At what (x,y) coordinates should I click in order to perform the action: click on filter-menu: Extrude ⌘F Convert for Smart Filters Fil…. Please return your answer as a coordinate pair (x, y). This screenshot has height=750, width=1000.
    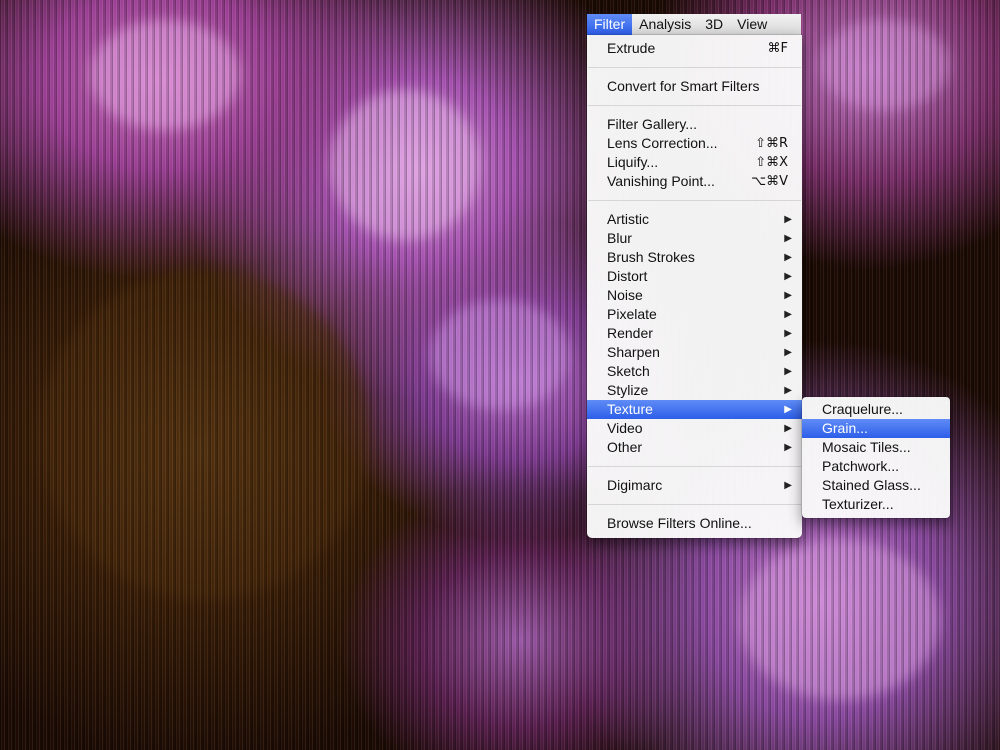
    Looking at the image, I should click on (694, 286).